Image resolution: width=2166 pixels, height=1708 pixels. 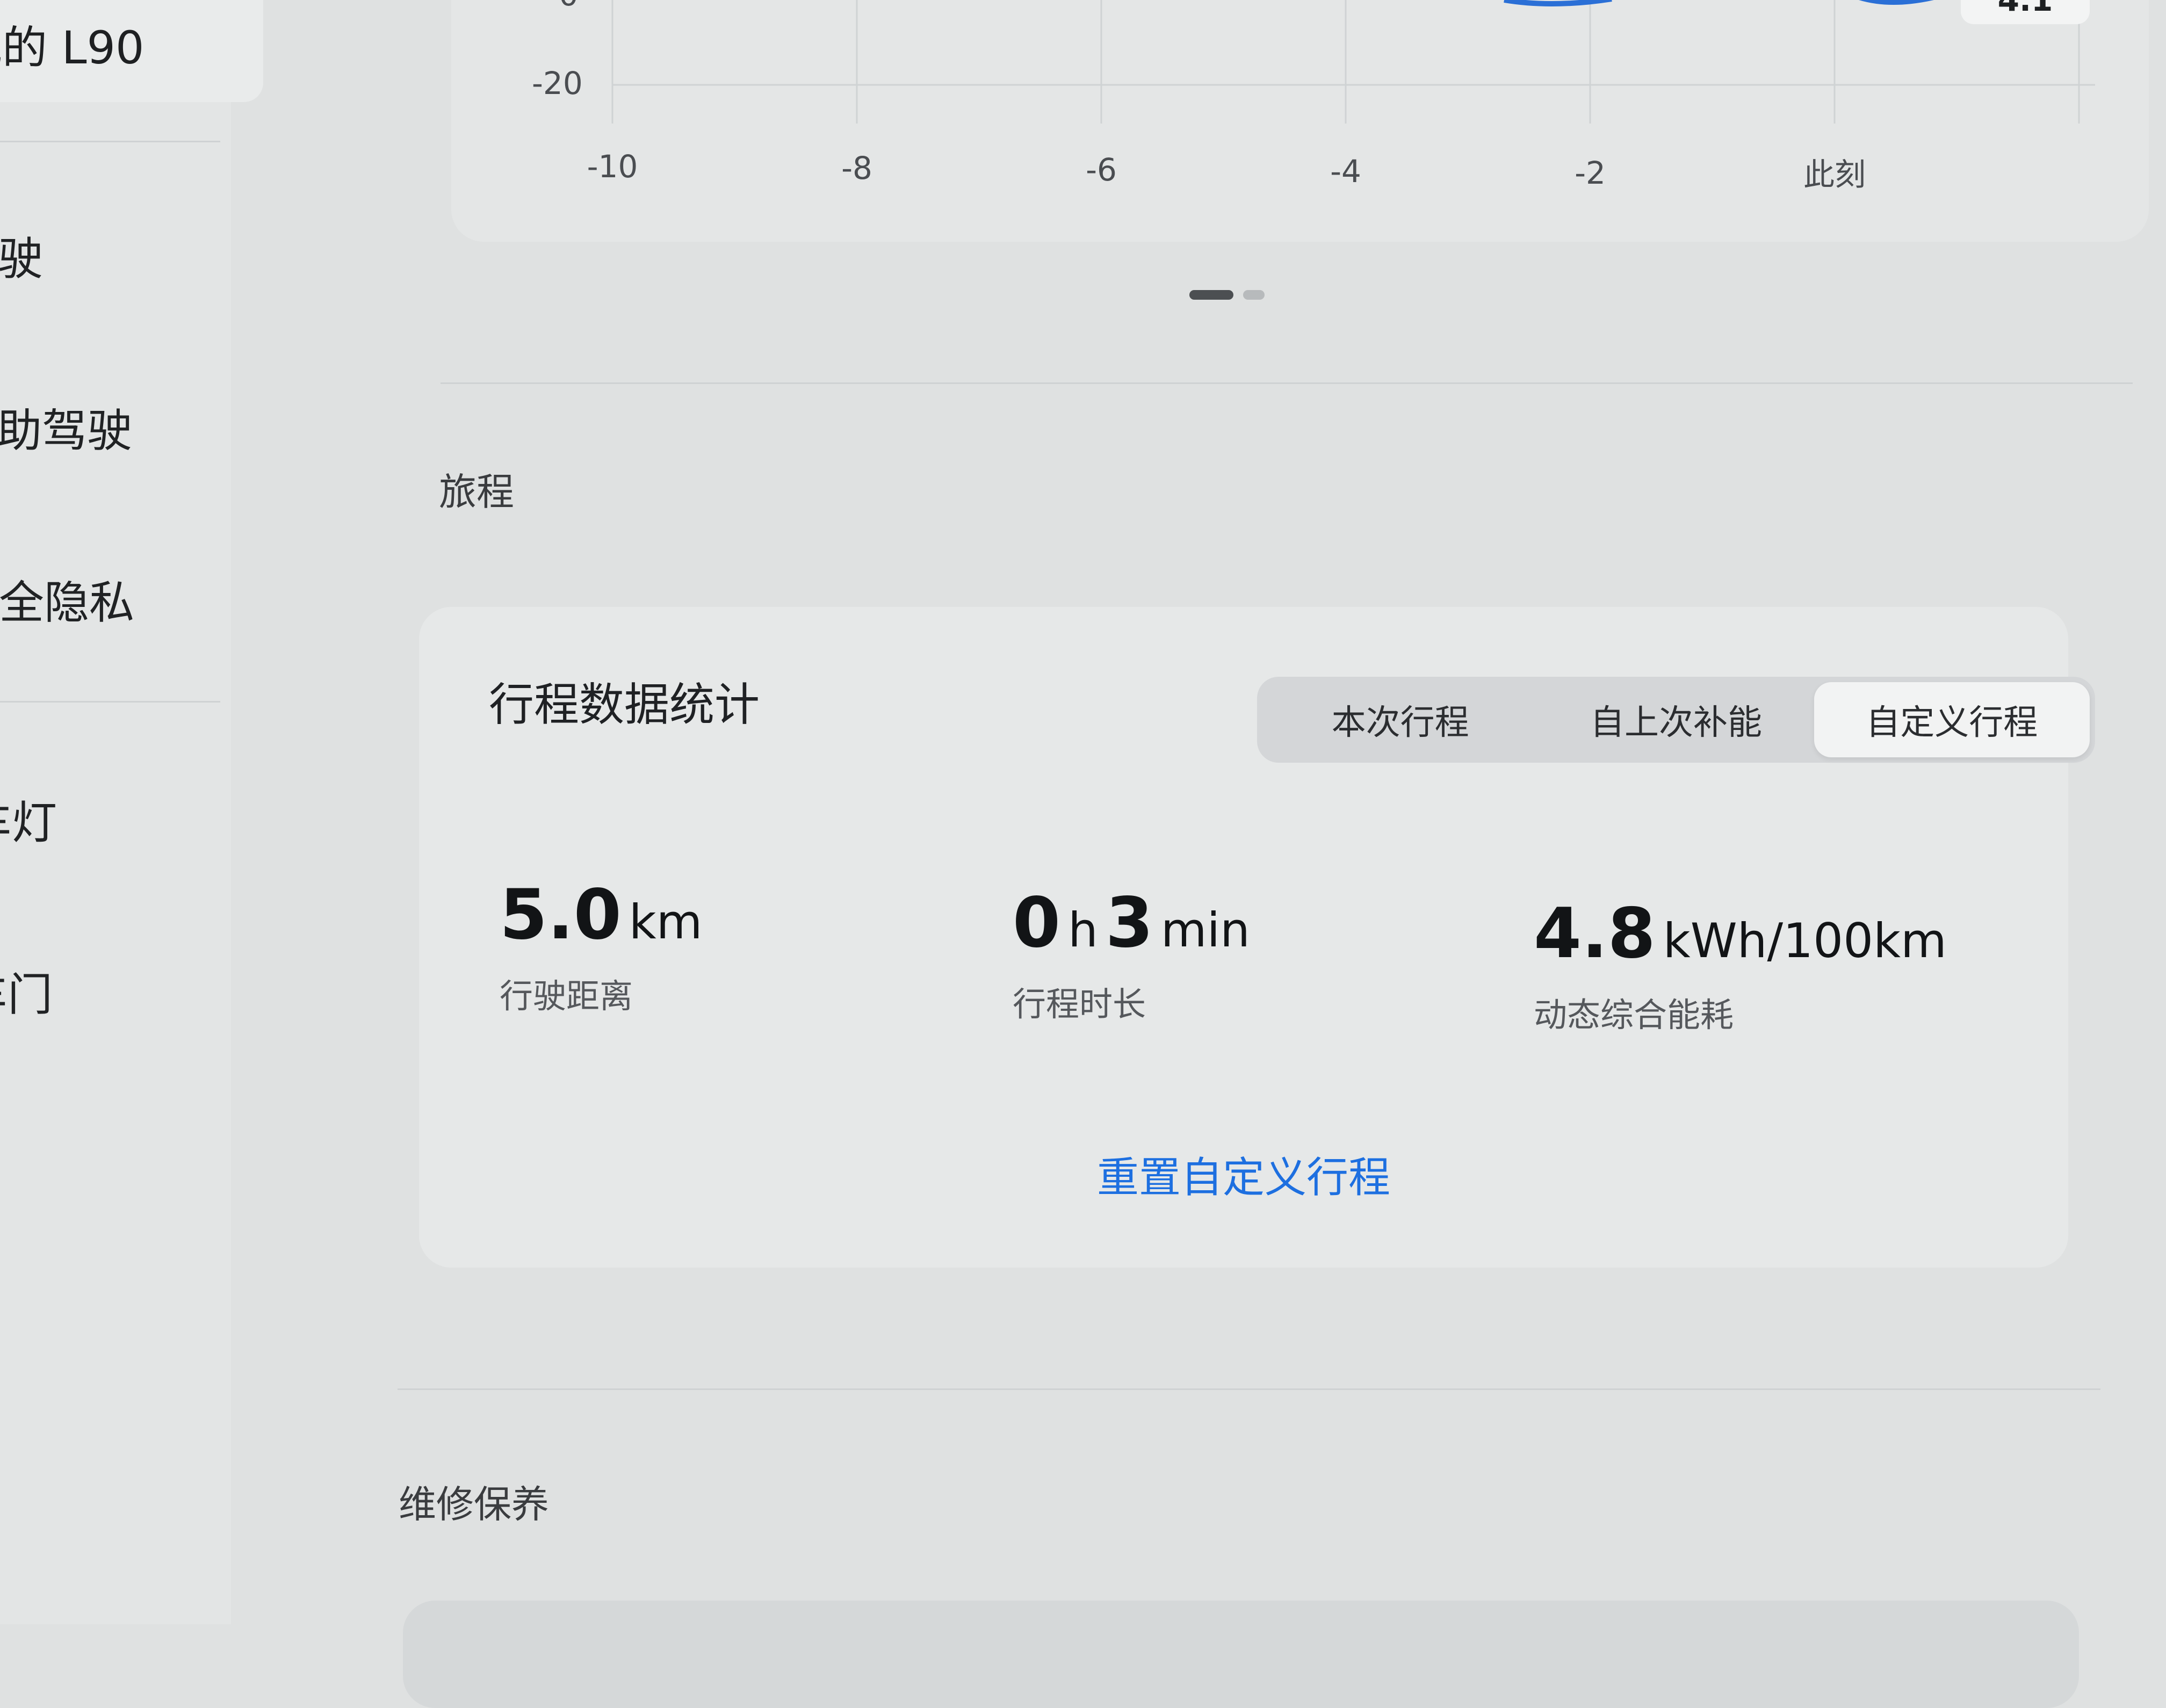 What do you see at coordinates (131, 812) in the screenshot?
I see `sidebar: 我的 L90 驾驶 辅助驾驶 安全隐私 车灯 车门` at bounding box center [131, 812].